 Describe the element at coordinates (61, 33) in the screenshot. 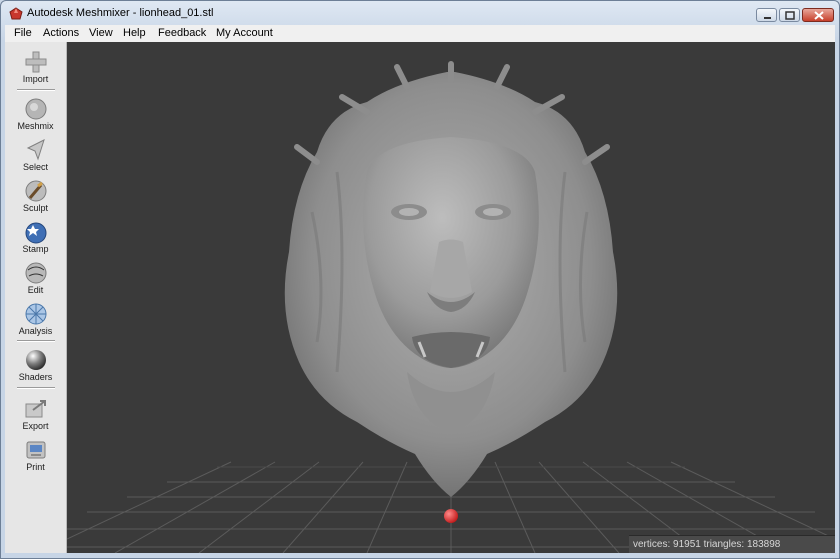

I see `menu-actions: Actions` at that location.